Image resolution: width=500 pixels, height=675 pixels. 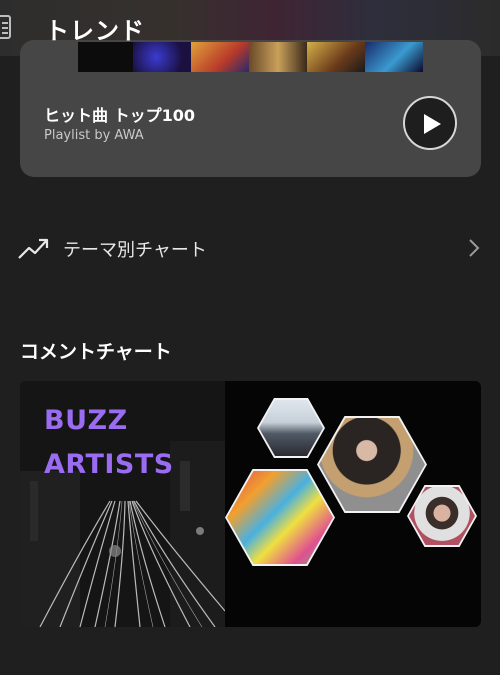 What do you see at coordinates (95, 31) in the screenshot?
I see `page-title: トレンド` at bounding box center [95, 31].